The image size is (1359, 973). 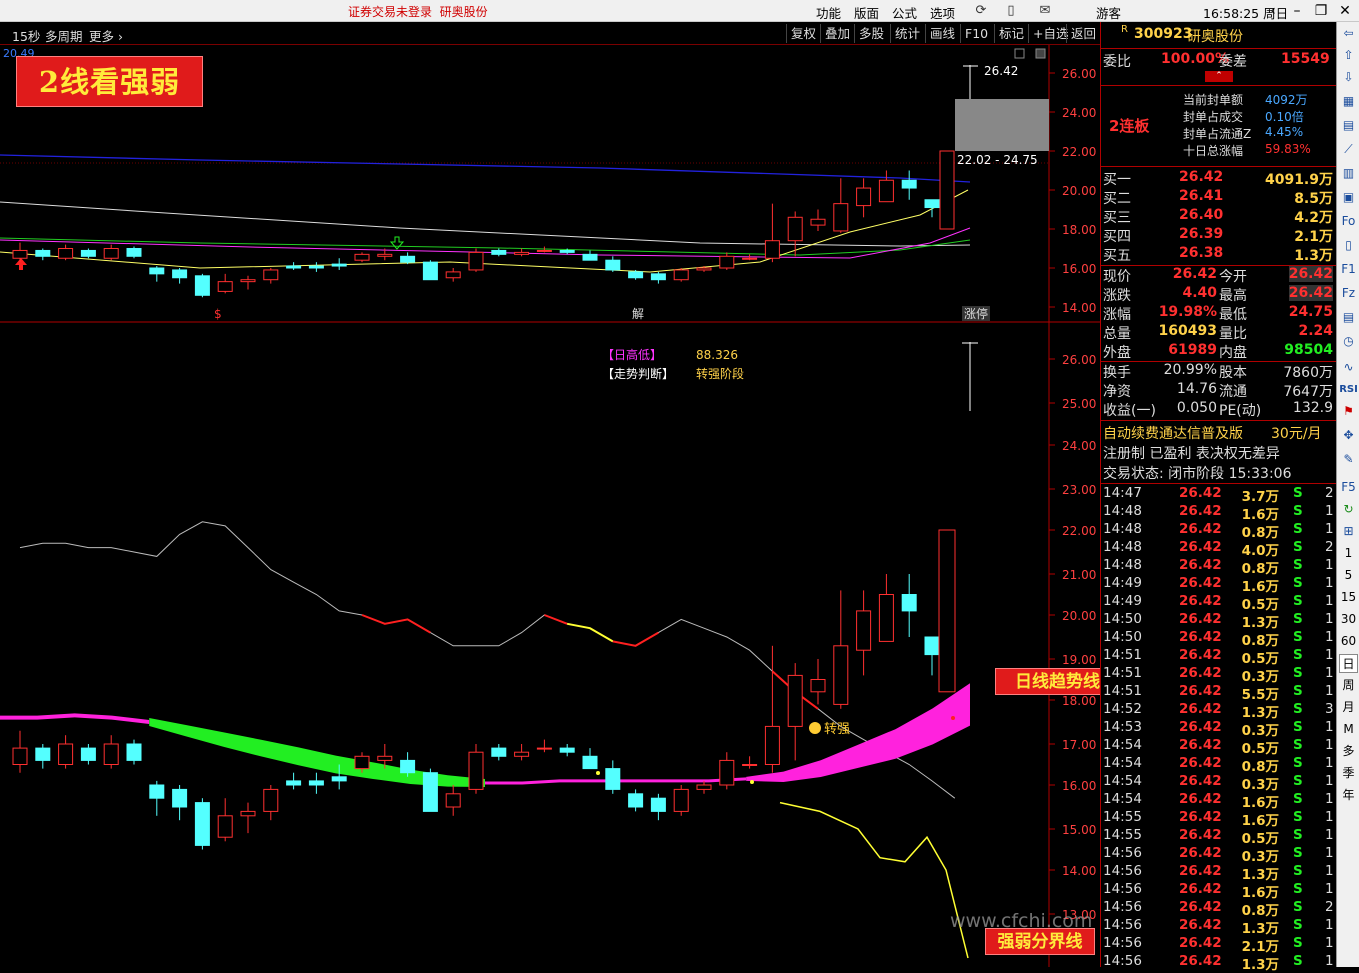 What do you see at coordinates (1348, 33) in the screenshot?
I see `left-arrow-icon: ⇦` at bounding box center [1348, 33].